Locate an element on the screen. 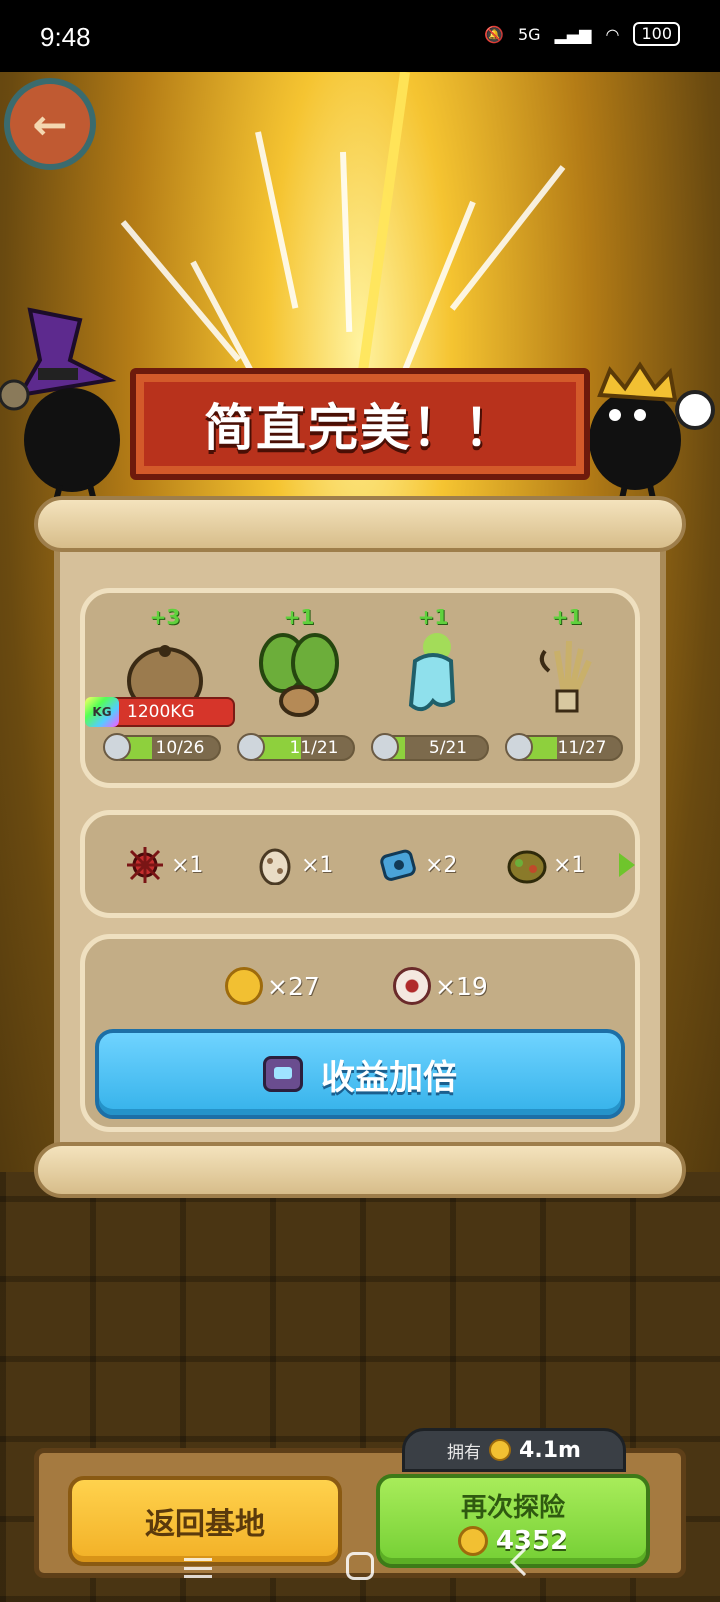  plant-count: 10/26 is located at coordinates (180, 748).